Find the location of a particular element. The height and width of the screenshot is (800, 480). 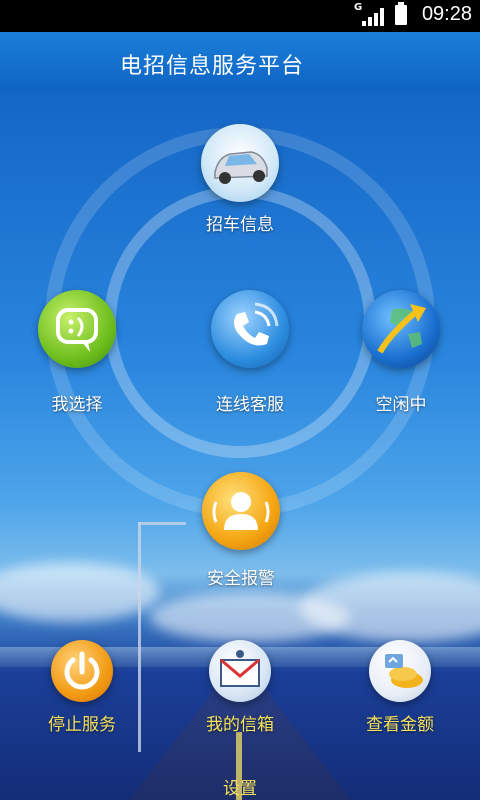

title-bar: 电招信息服务平台 is located at coordinates (240, 62).